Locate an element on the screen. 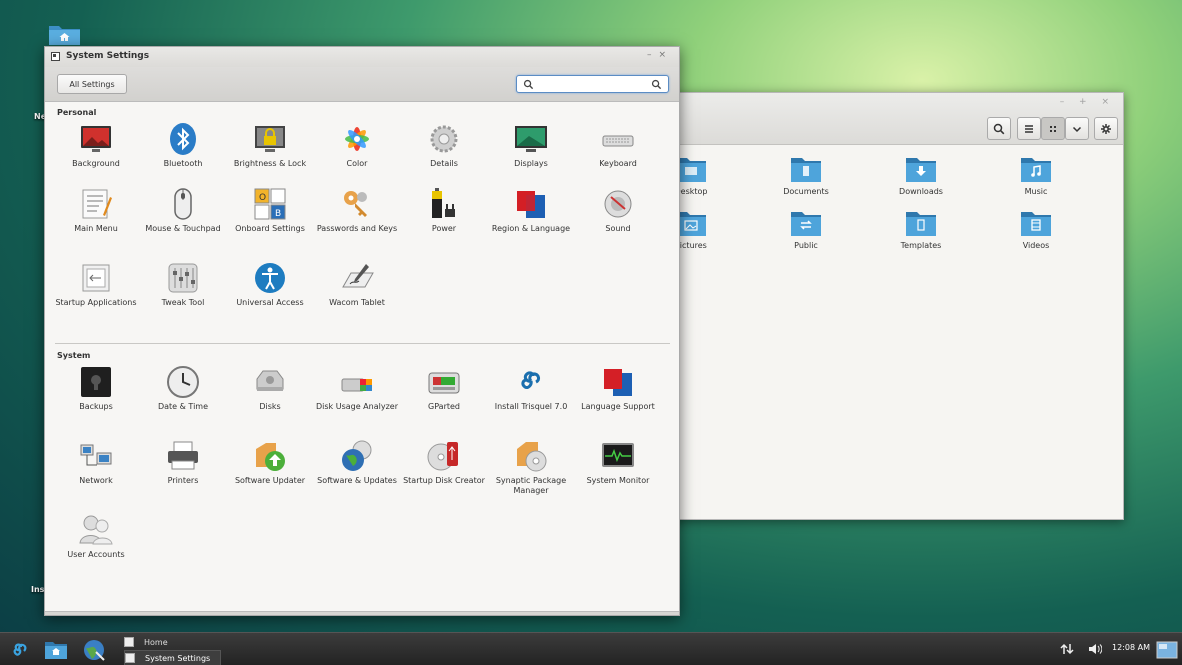 The height and width of the screenshot is (665, 1182). settings-item-label: Startup Applications is located at coordinates (96, 302).